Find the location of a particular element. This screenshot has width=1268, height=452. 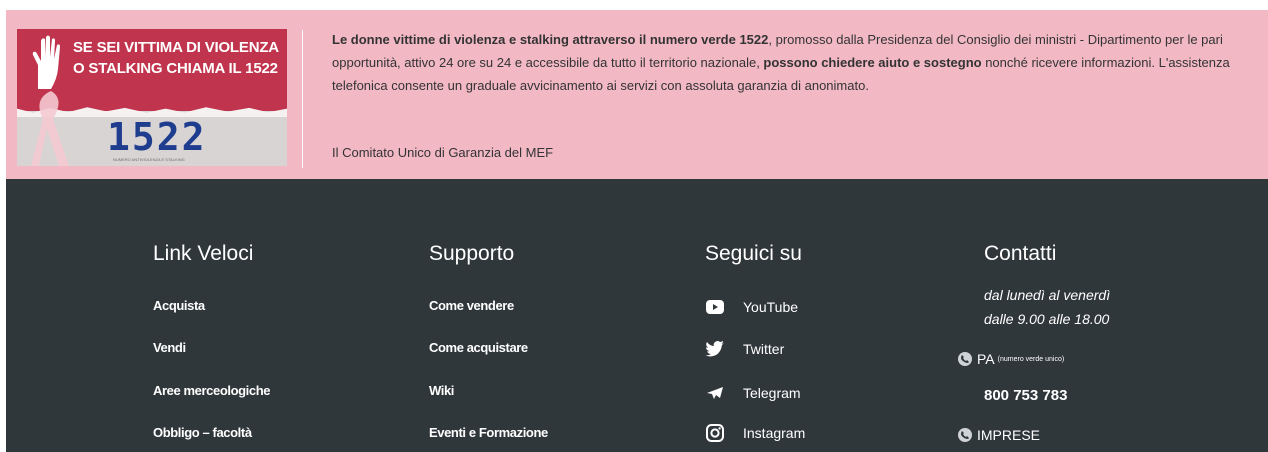

social-link-twitter: Twitter is located at coordinates (744, 349).